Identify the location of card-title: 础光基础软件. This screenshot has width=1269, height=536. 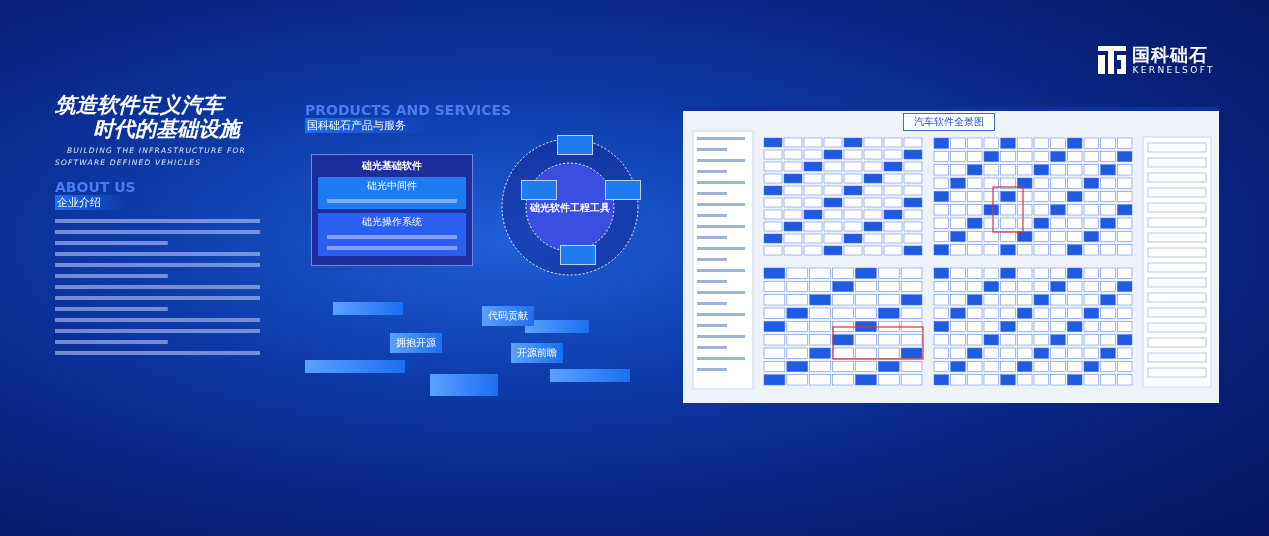
(392, 166).